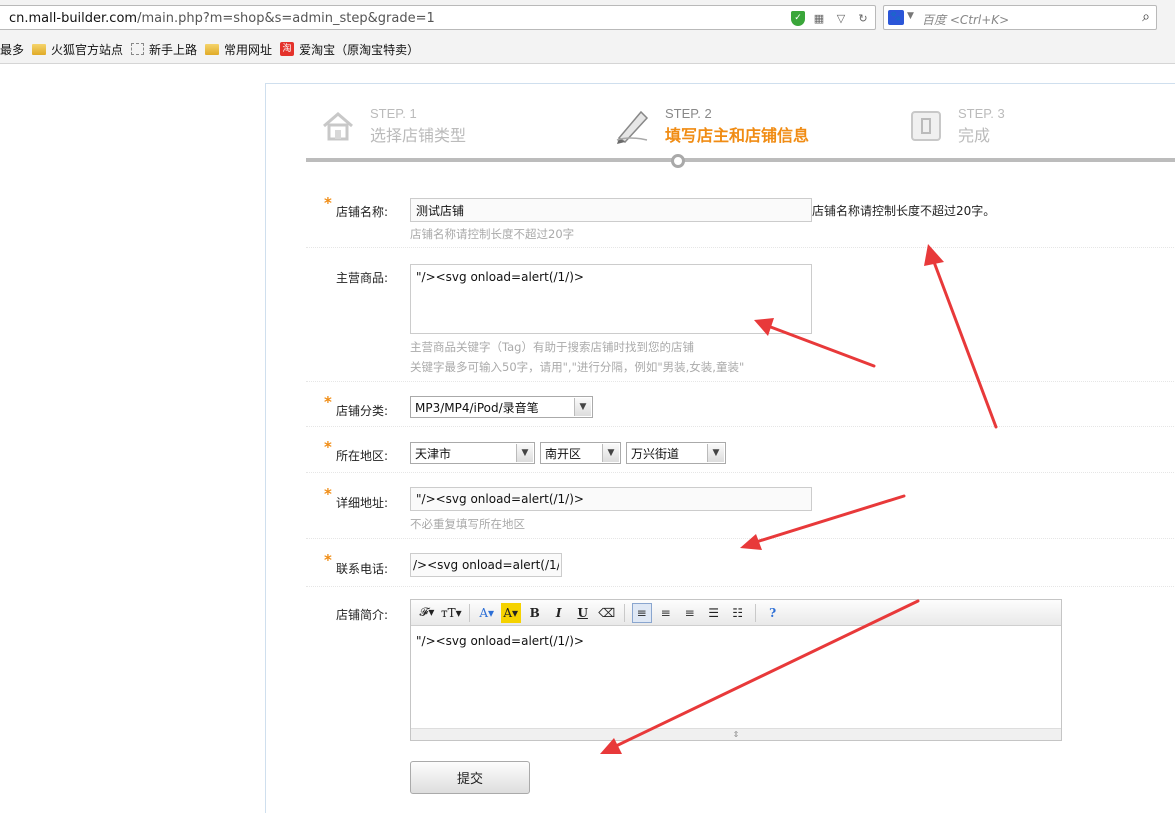 This screenshot has height=813, width=1175. What do you see at coordinates (470, 777) in the screenshot?
I see `submit-button: 提交` at bounding box center [470, 777].